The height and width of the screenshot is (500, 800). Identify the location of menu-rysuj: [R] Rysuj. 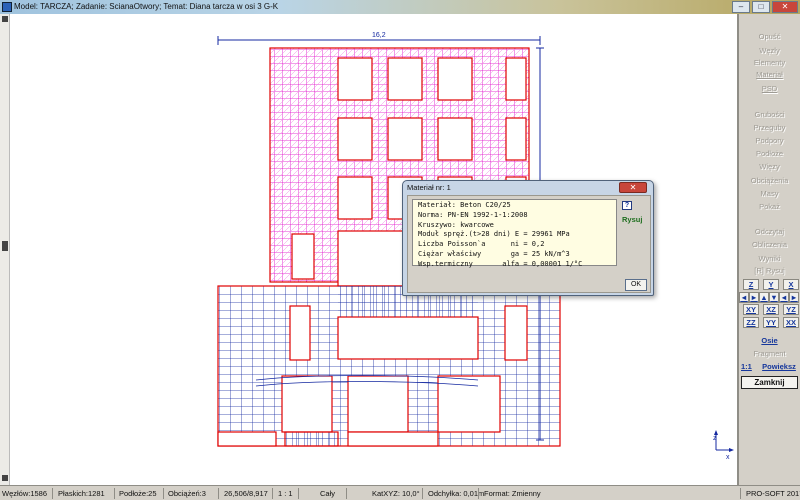
(769, 270).